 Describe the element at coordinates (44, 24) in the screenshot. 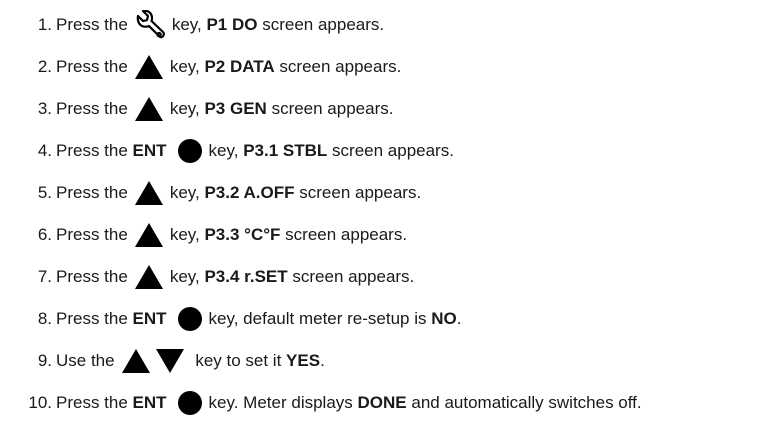

I see `step-number: 1.` at that location.